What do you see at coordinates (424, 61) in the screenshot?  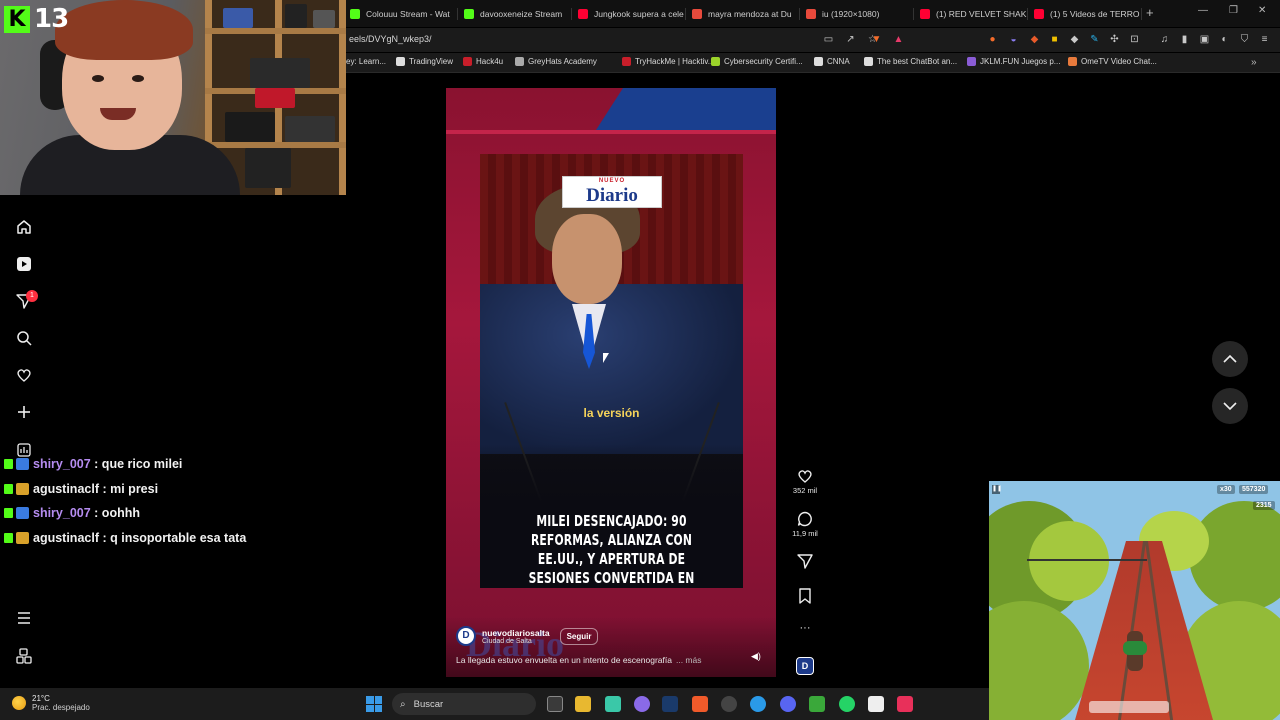 I see `bookmark-item: TradingView` at bounding box center [424, 61].